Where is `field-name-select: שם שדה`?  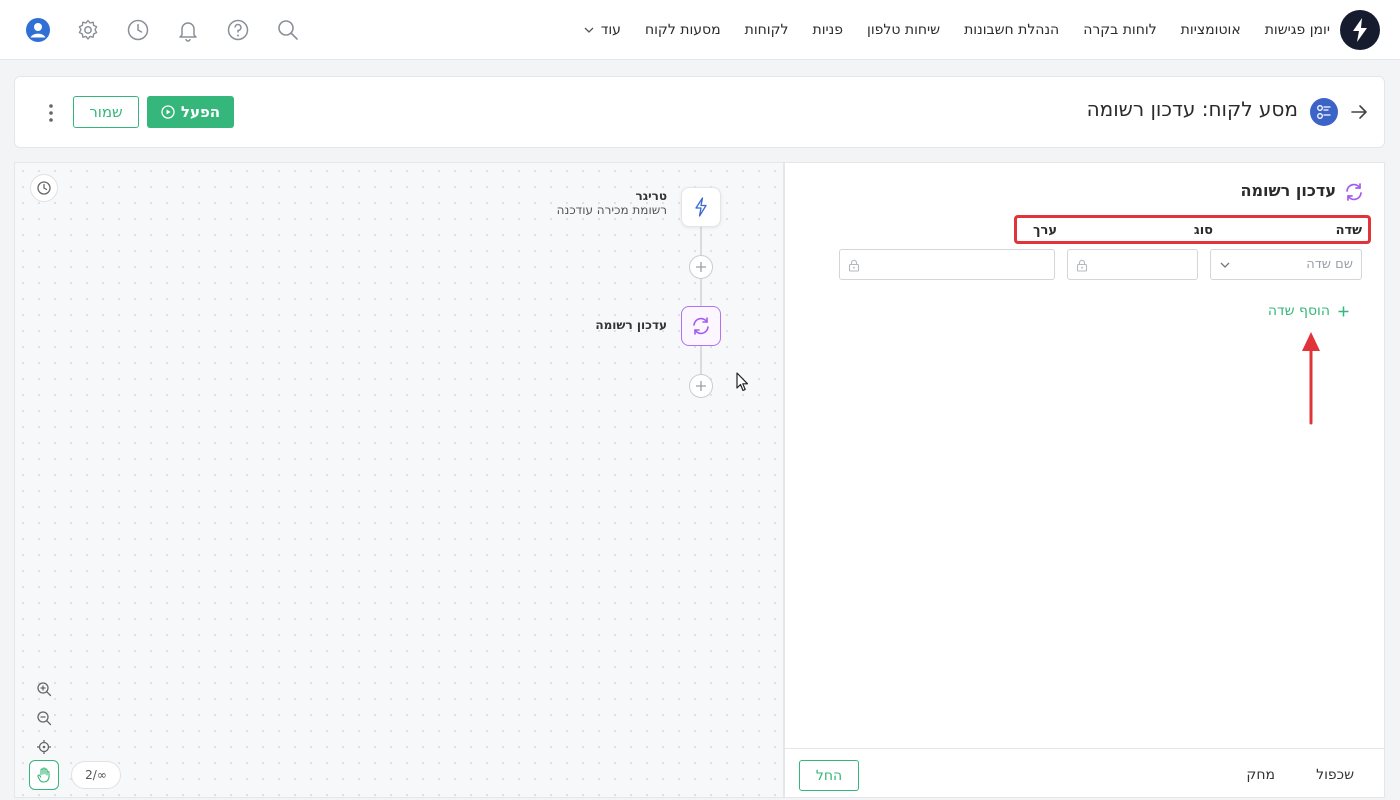
field-name-select: שם שדה is located at coordinates (1286, 264).